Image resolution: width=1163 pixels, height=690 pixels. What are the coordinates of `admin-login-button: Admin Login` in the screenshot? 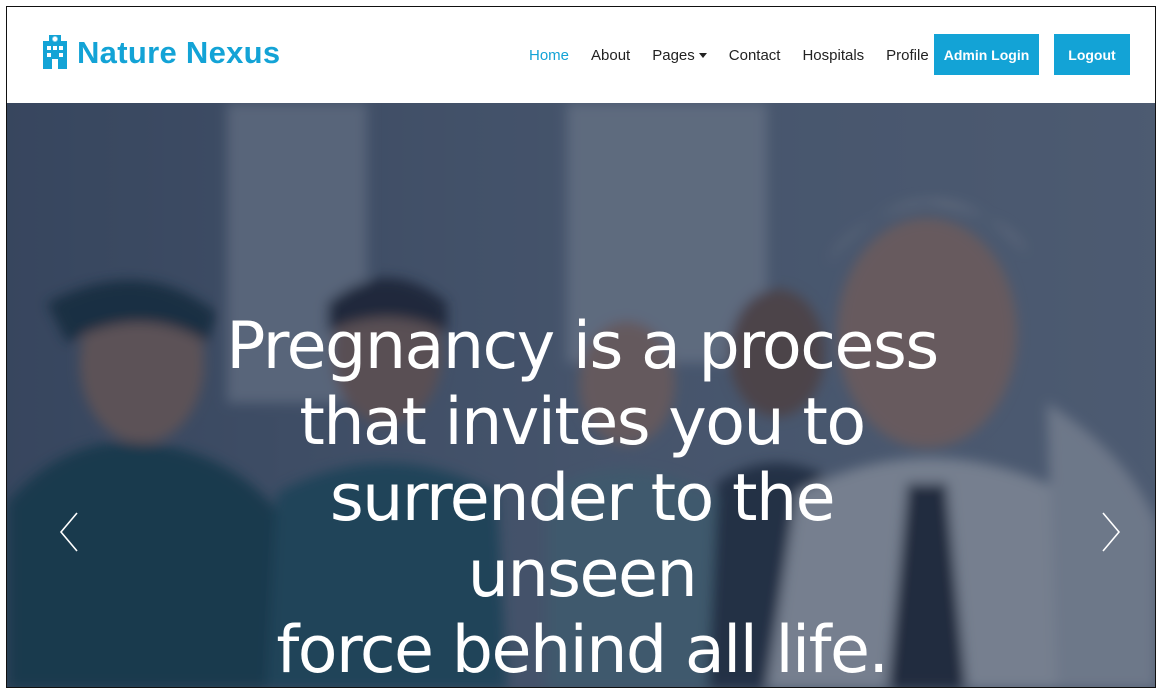 It's located at (986, 54).